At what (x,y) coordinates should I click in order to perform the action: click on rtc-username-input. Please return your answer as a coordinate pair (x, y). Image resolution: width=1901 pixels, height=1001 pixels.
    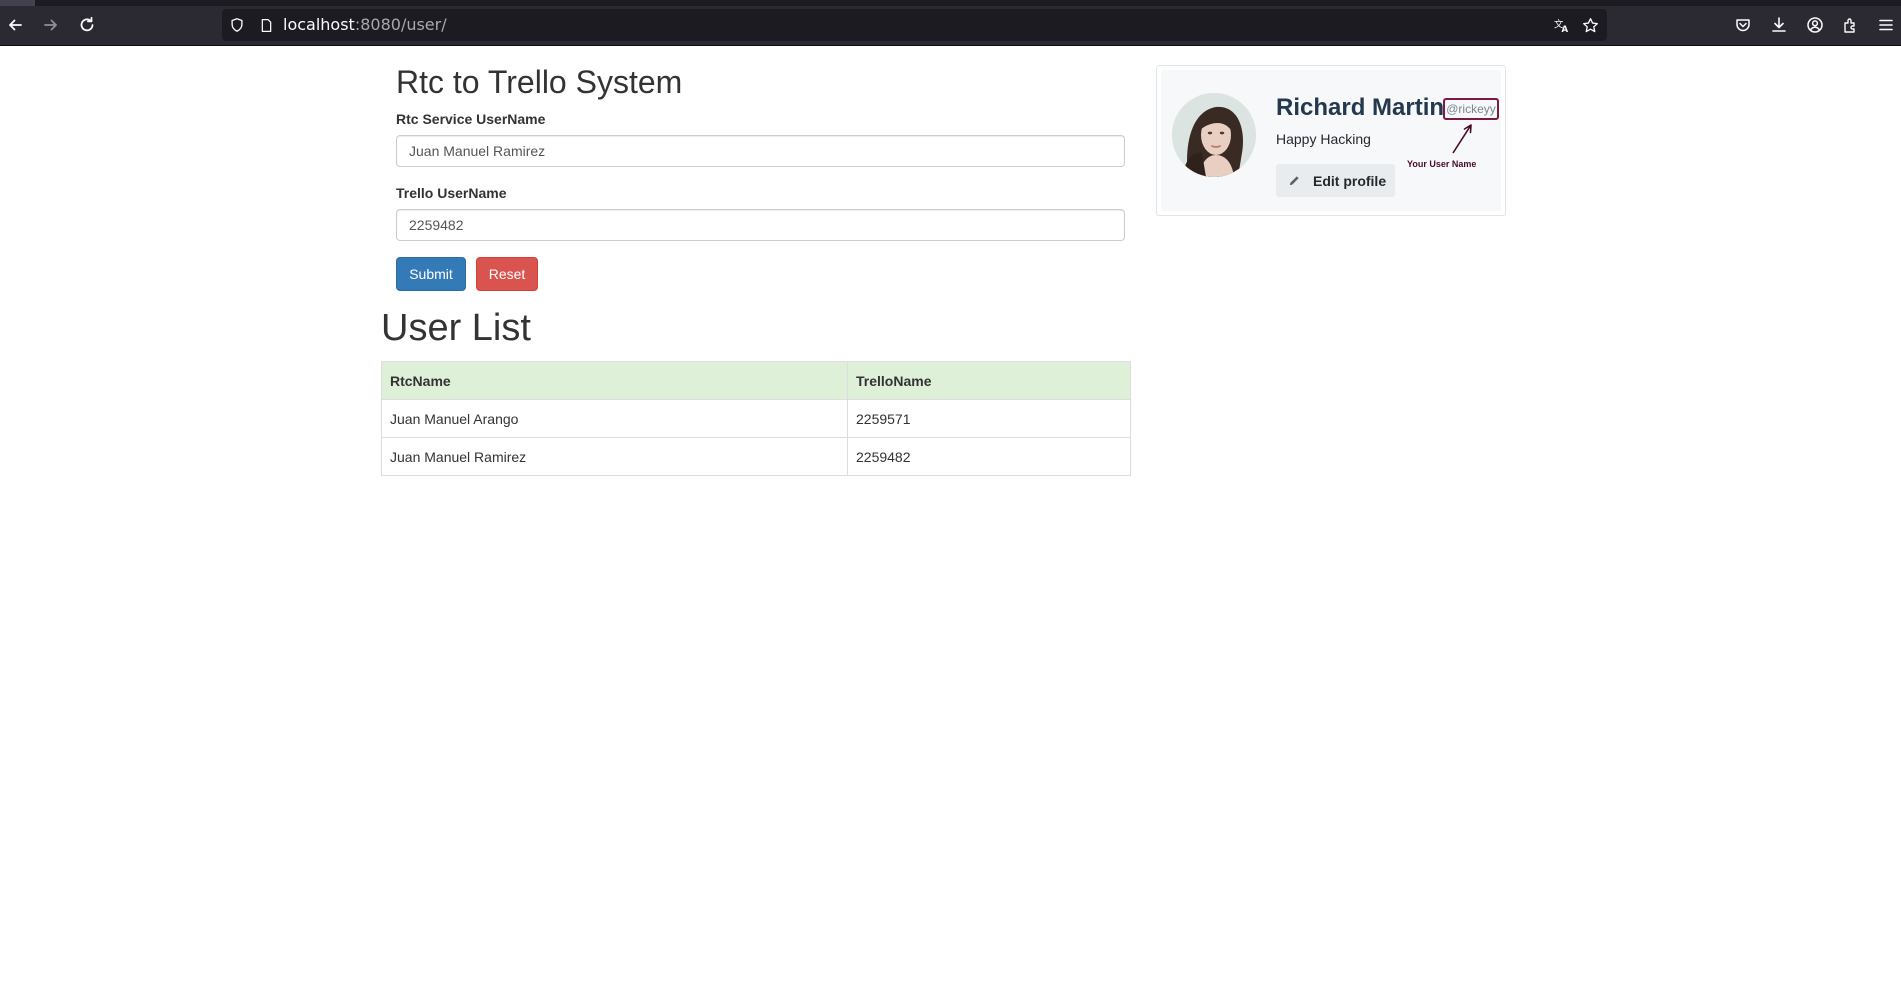
    Looking at the image, I should click on (760, 151).